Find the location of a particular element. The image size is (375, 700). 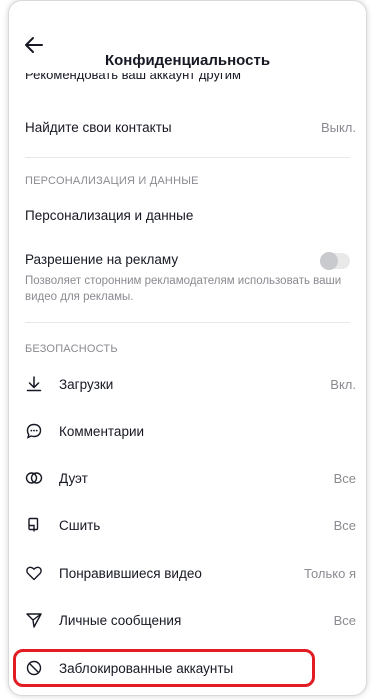

personalization-section-header: ПЕРСОНАЛИЗАЦИЯ И ДАННЫЕ is located at coordinates (112, 181).